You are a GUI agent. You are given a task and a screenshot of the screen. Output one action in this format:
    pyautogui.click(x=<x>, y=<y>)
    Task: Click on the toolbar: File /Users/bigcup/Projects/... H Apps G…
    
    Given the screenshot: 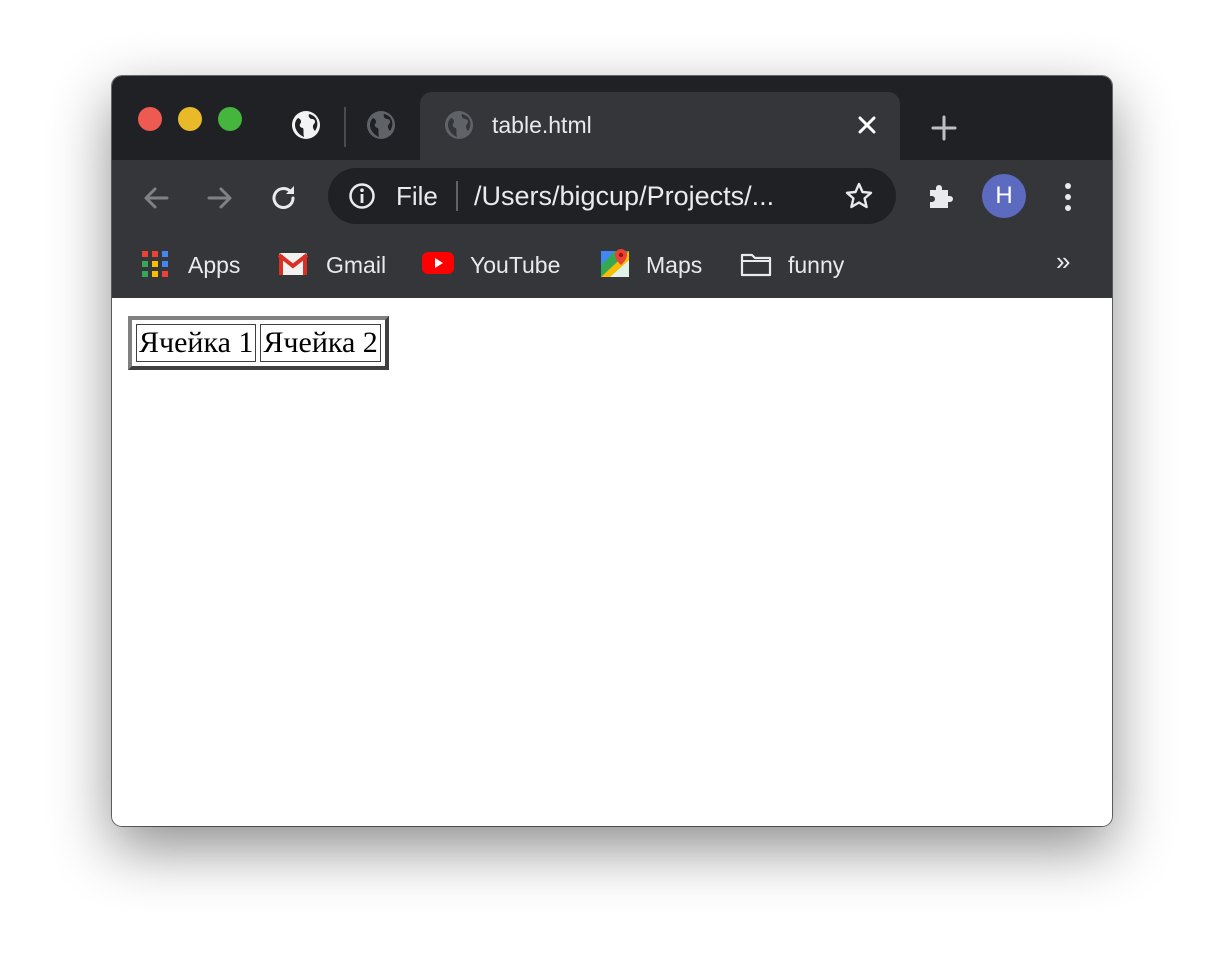 What is the action you would take?
    pyautogui.click(x=612, y=229)
    